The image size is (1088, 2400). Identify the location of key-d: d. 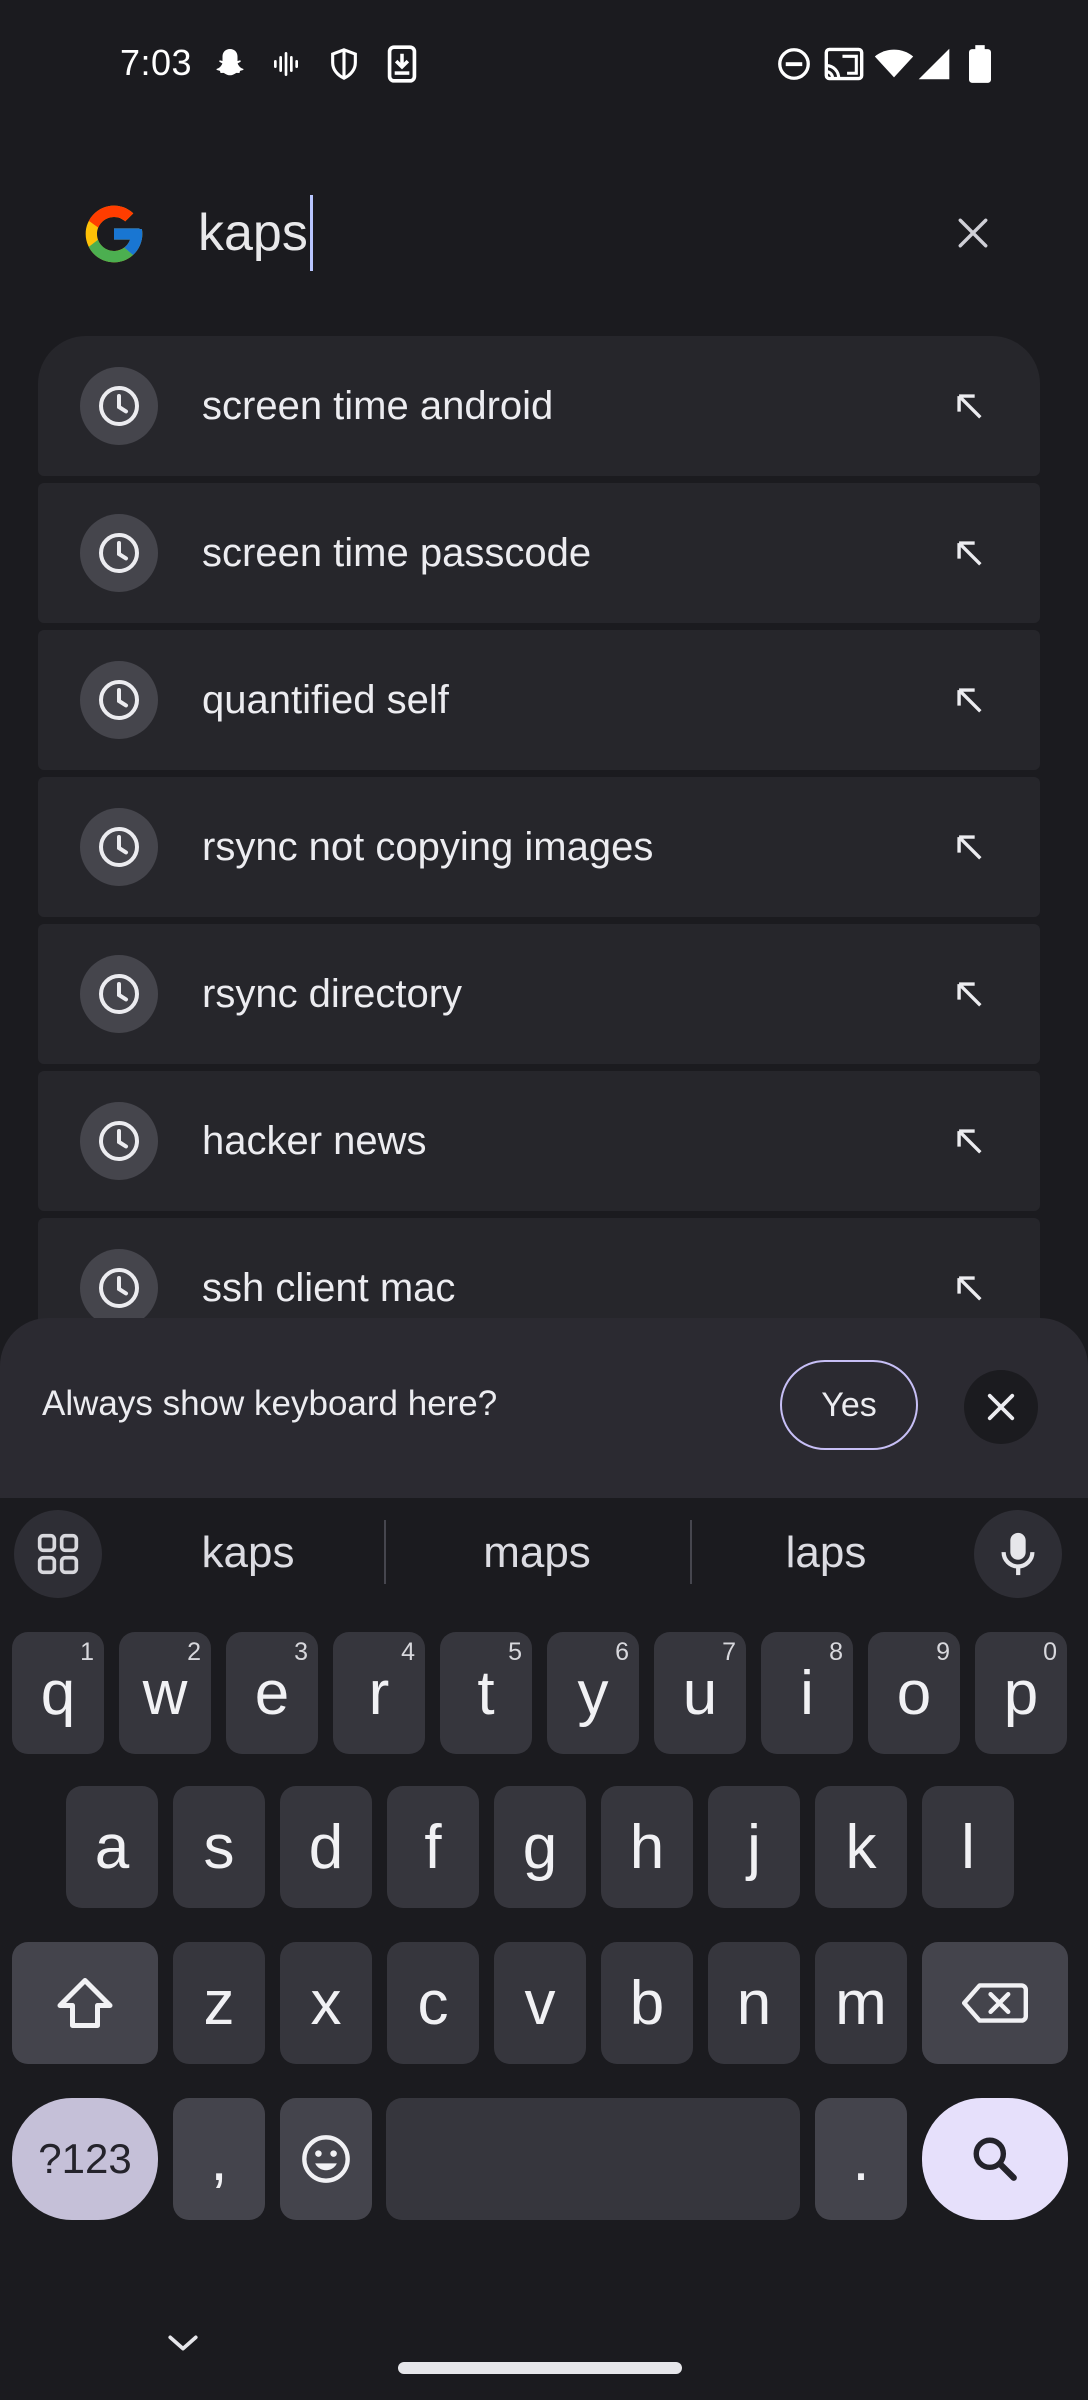
(326, 1847).